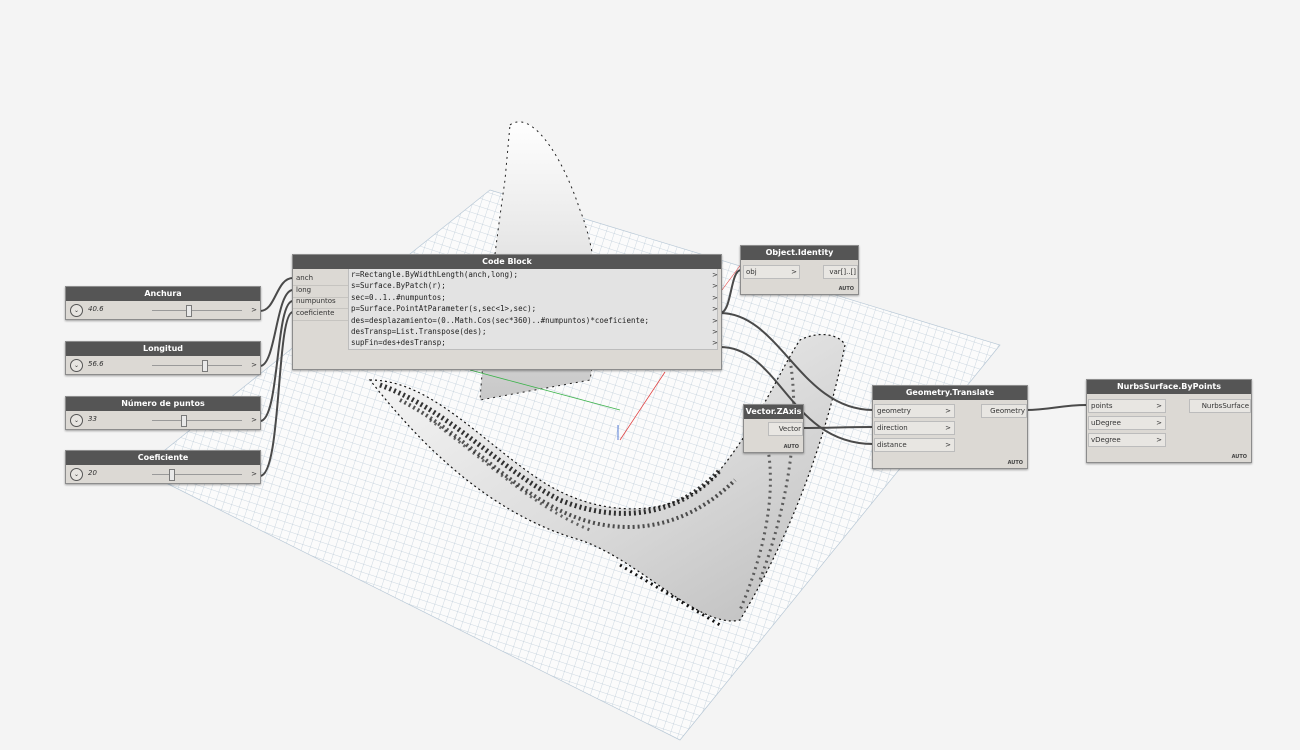 Image resolution: width=1300 pixels, height=750 pixels. I want to click on node-title: Anchura, so click(163, 294).